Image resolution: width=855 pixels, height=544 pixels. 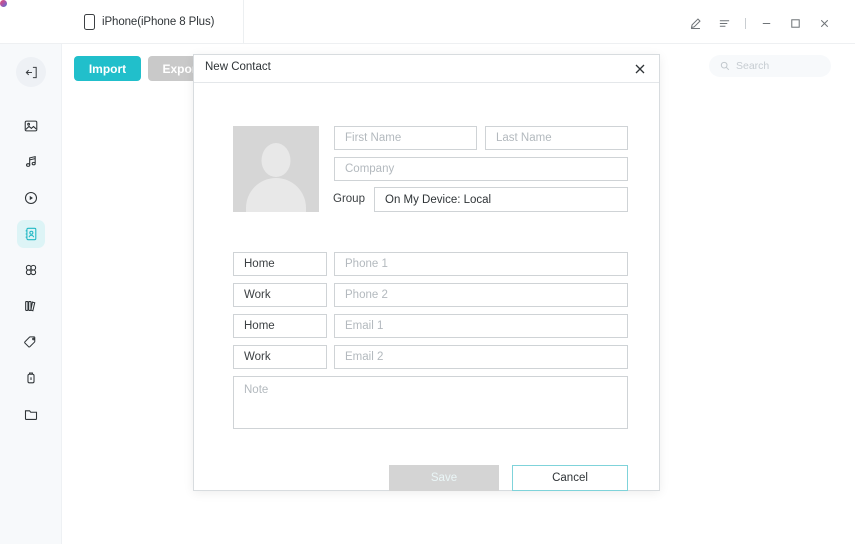 I want to click on play-circle-icon, so click(x=31, y=198).